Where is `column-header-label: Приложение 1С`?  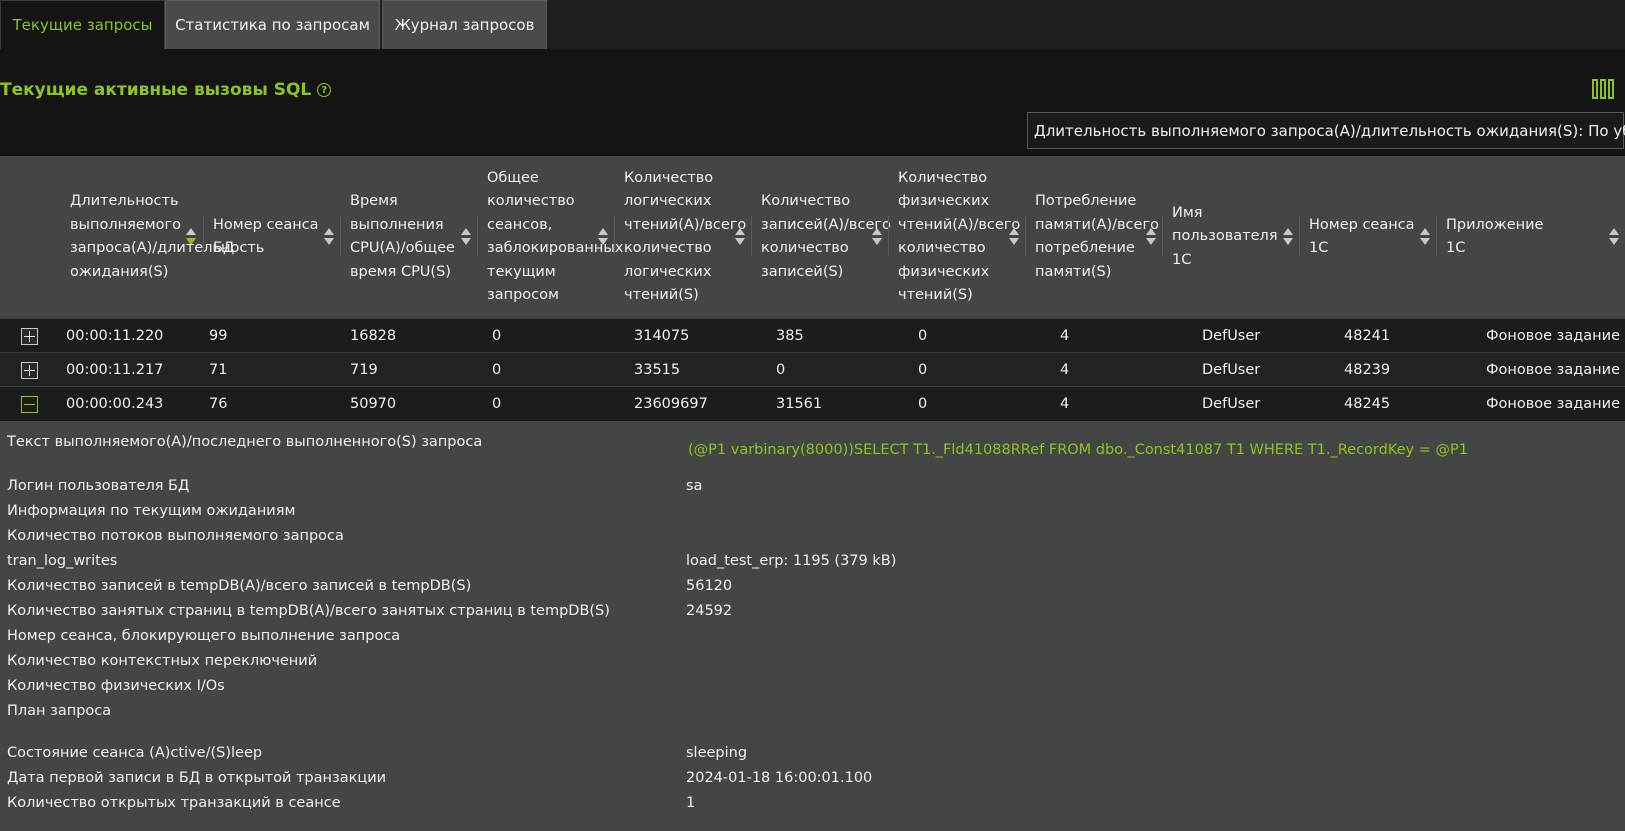 column-header-label: Приложение 1С is located at coordinates (1495, 236).